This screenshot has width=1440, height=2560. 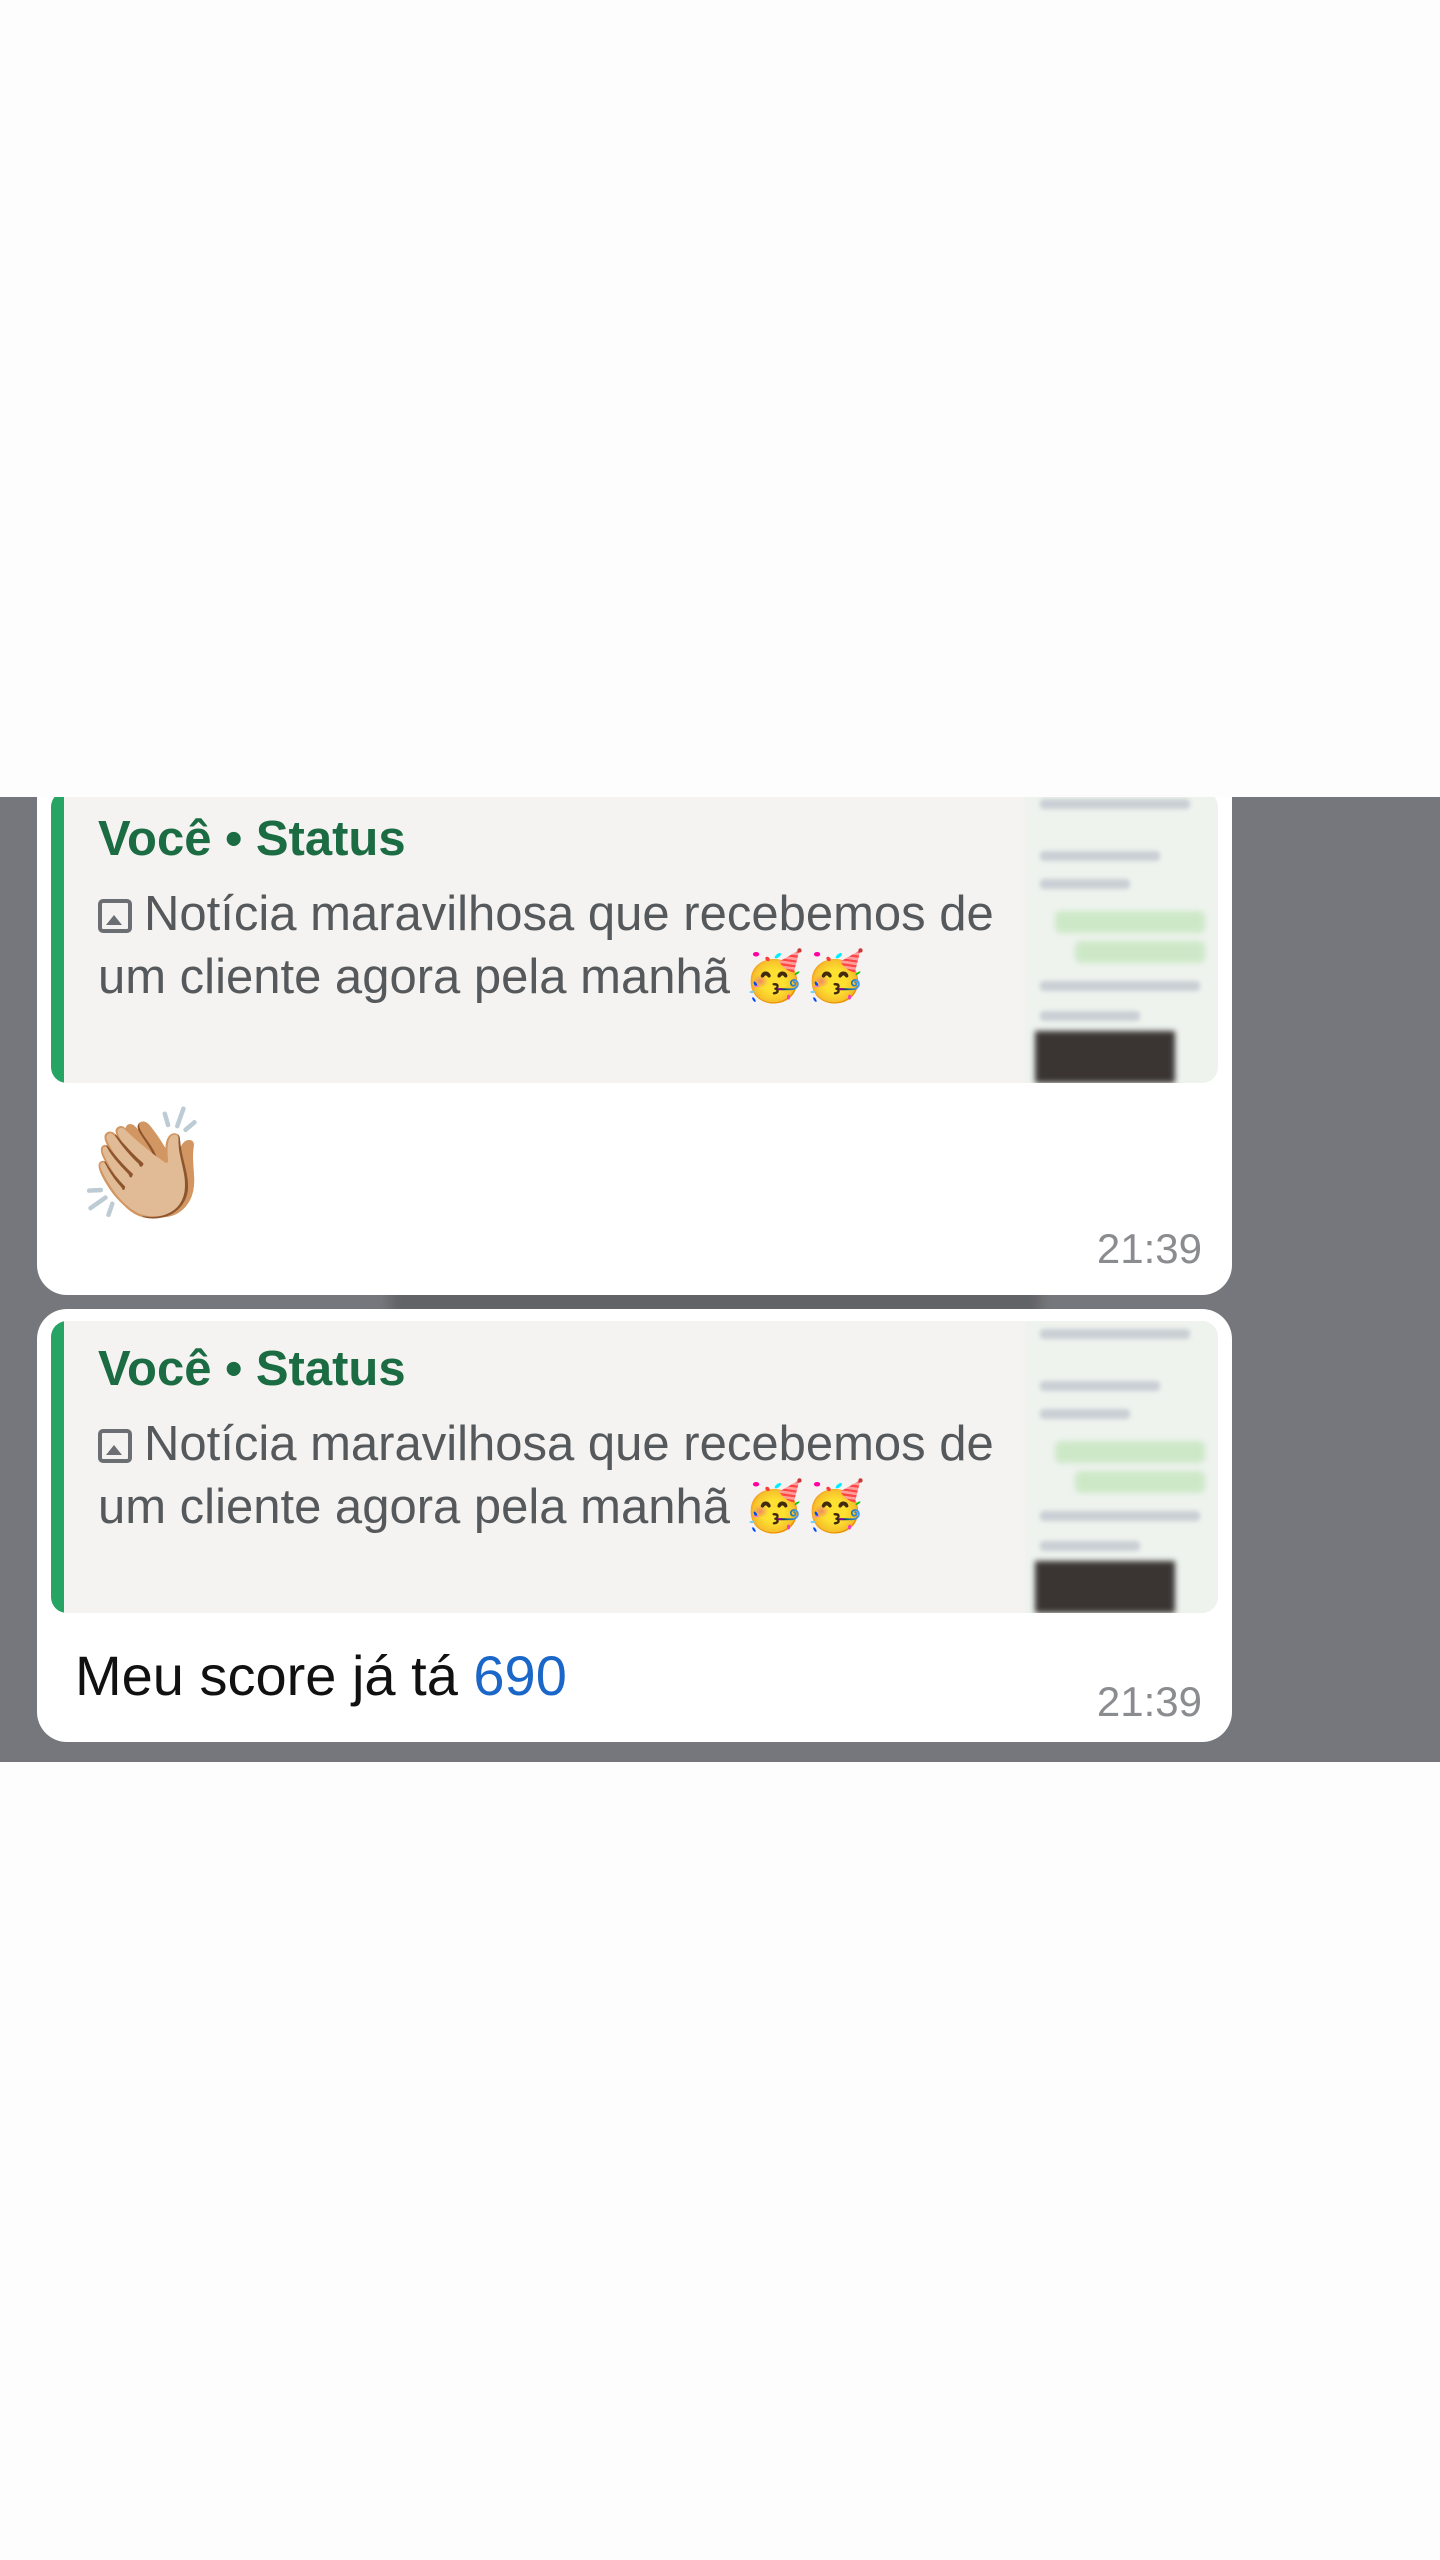 I want to click on message-body: Meu score já tá, so click(x=274, y=1675).